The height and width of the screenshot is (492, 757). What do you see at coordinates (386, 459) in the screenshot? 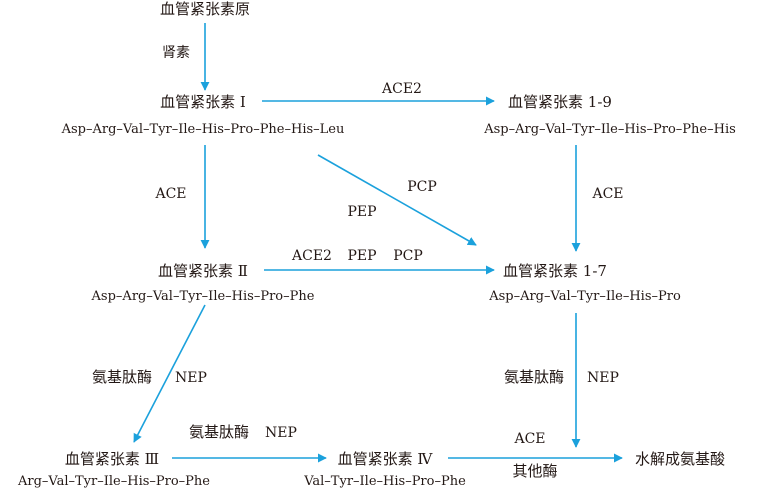
I see `ang4-label: 血管紧张素 Ⅳ` at bounding box center [386, 459].